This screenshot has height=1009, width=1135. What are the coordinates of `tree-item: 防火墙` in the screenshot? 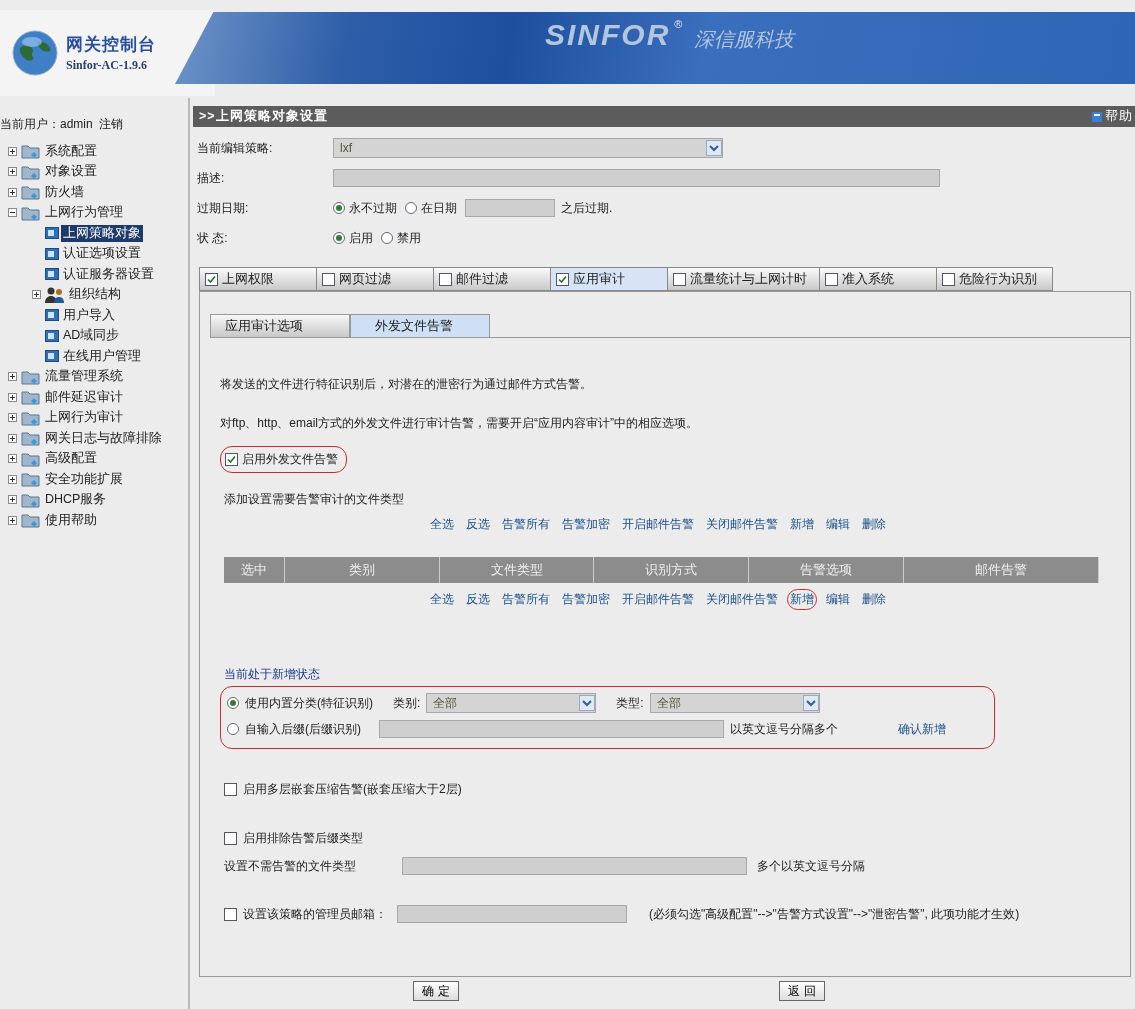 It's located at (64, 192).